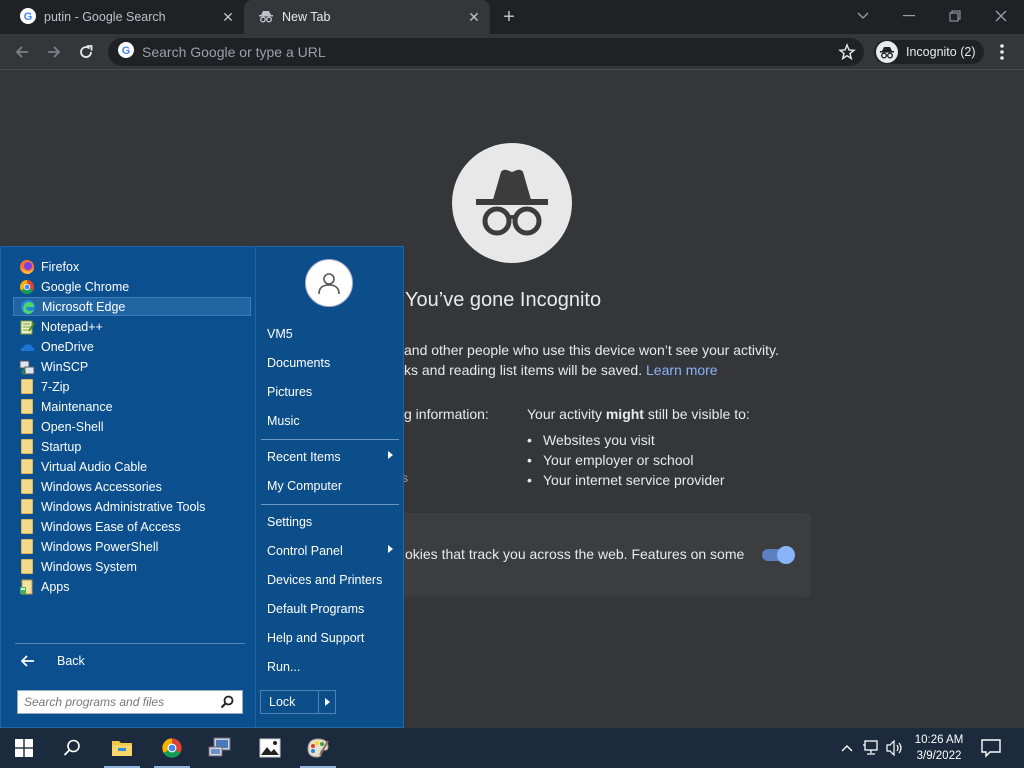 This screenshot has width=1024, height=768. I want to click on address-bar: G, so click(486, 52).